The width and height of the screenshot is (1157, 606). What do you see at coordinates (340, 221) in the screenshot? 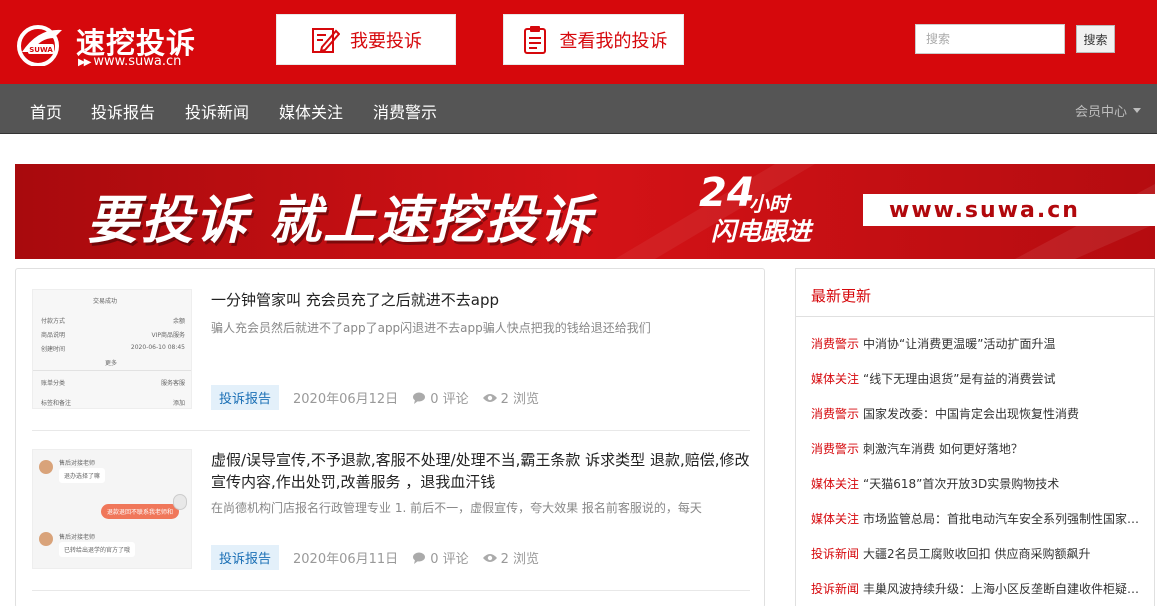
I see `banner-headline: 要投诉 就上速挖投诉` at bounding box center [340, 221].